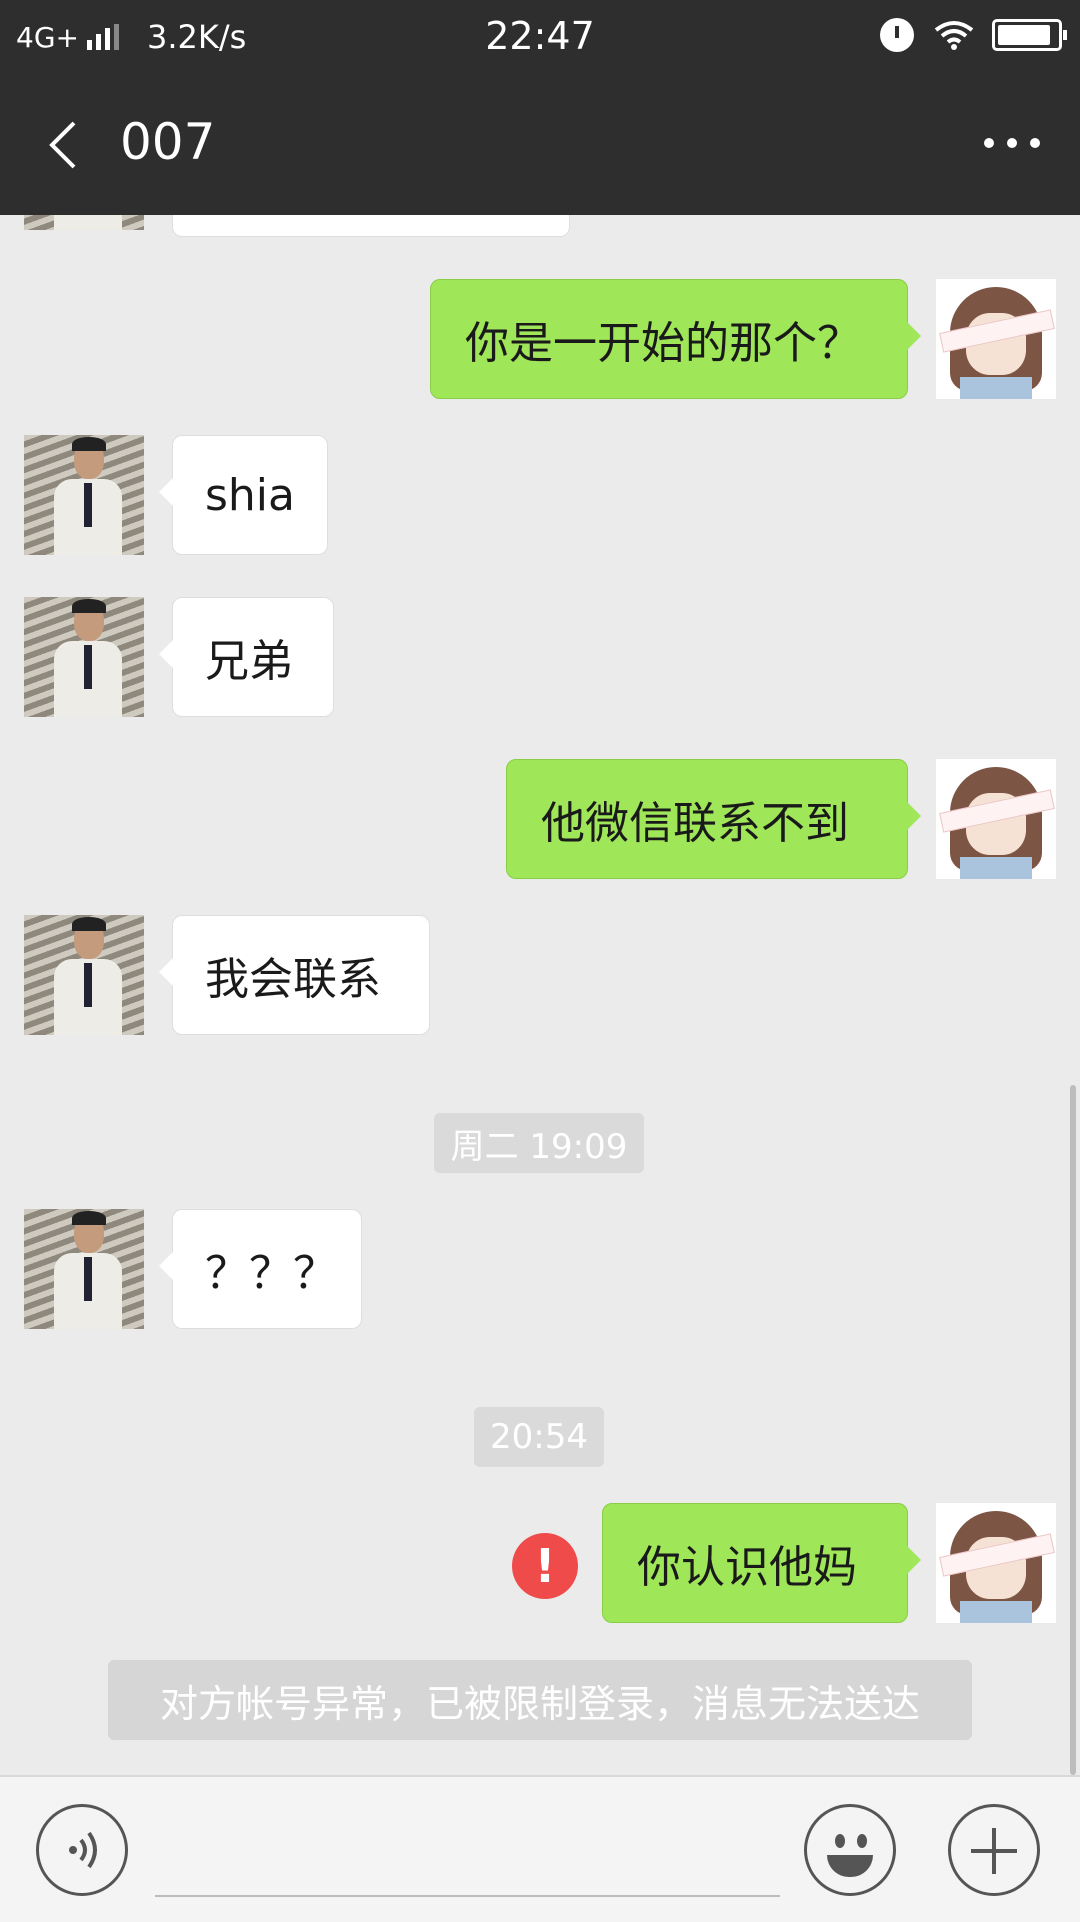 Image resolution: width=1080 pixels, height=1922 pixels. I want to click on scrollbar, so click(1073, 1430).